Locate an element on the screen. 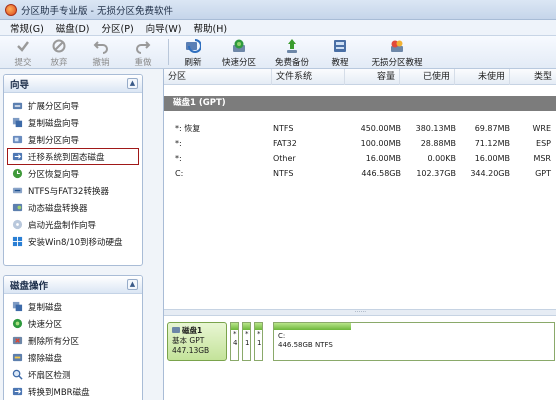 This screenshot has height=400, width=556. tutorial-button: 教程 is located at coordinates (340, 52).